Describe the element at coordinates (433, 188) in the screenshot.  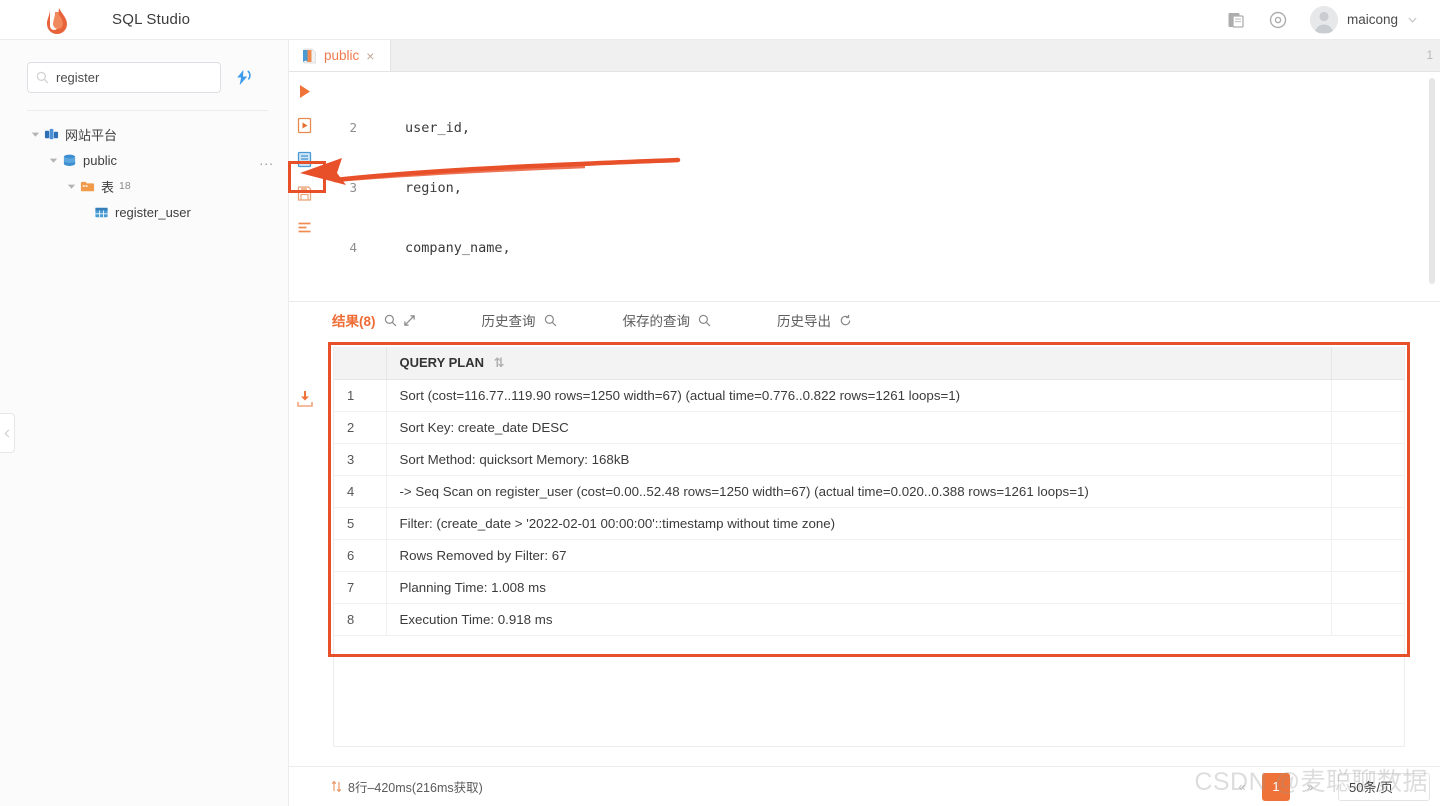
I see `line-text: region,` at that location.